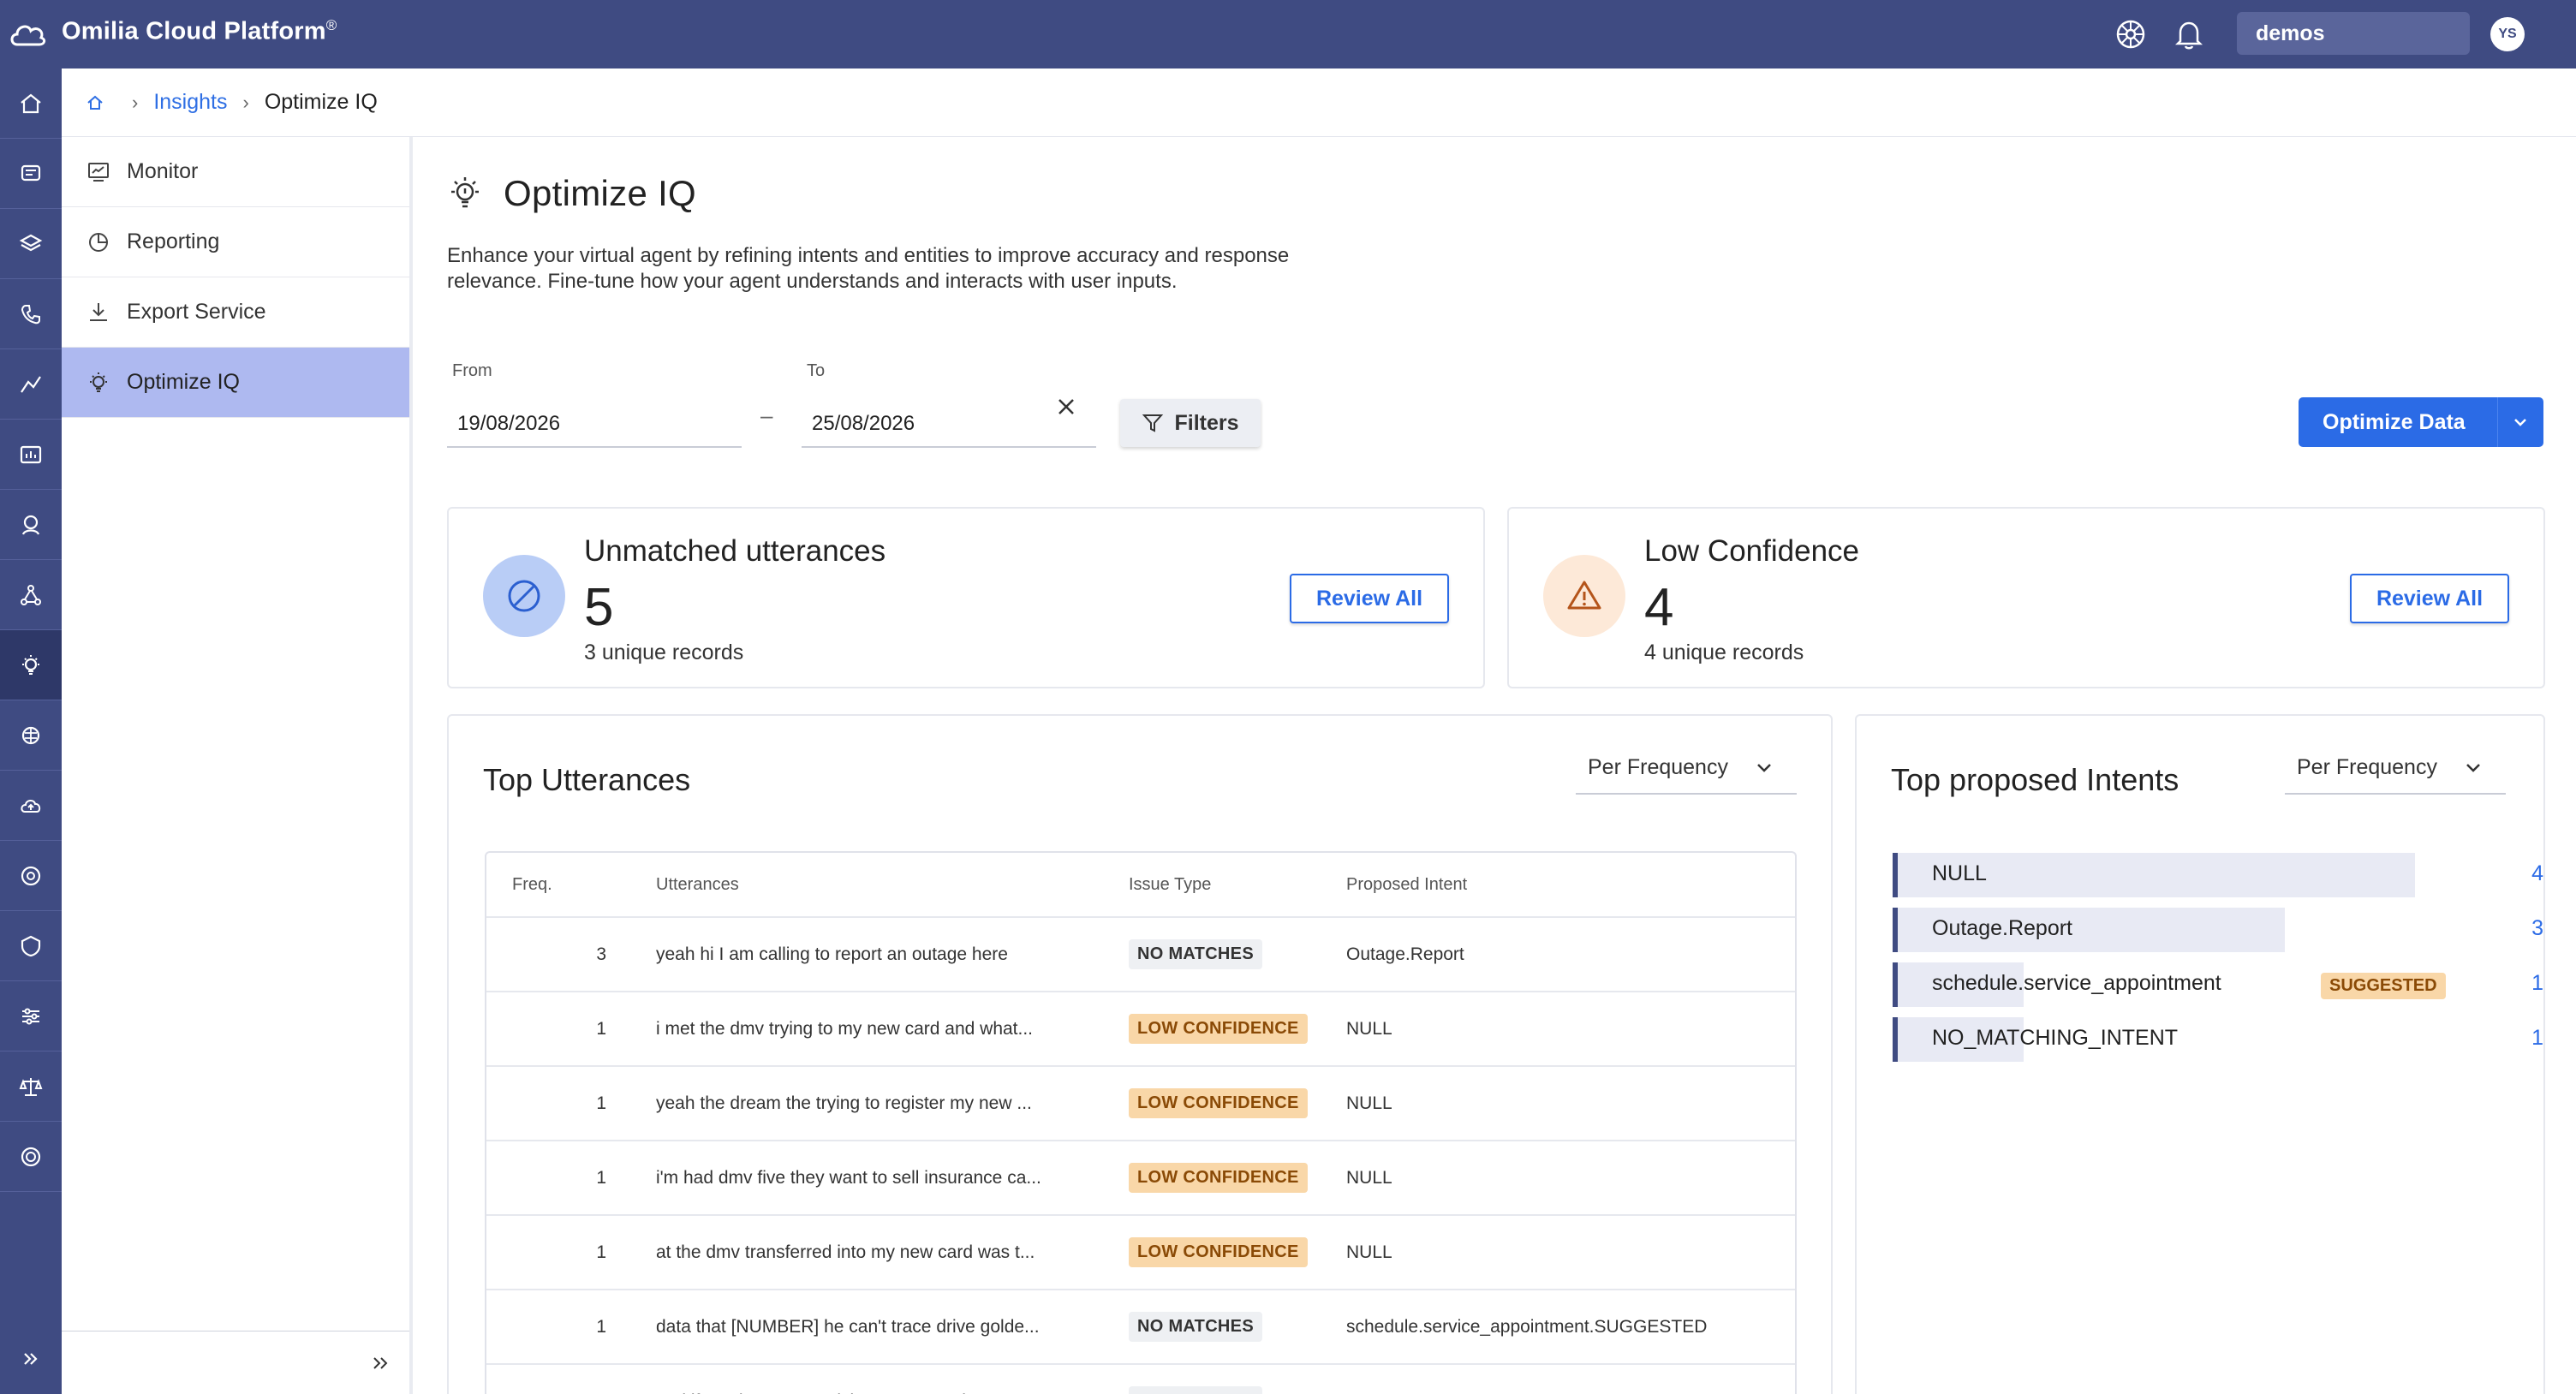  Describe the element at coordinates (31, 244) in the screenshot. I see `rail-layers` at that location.